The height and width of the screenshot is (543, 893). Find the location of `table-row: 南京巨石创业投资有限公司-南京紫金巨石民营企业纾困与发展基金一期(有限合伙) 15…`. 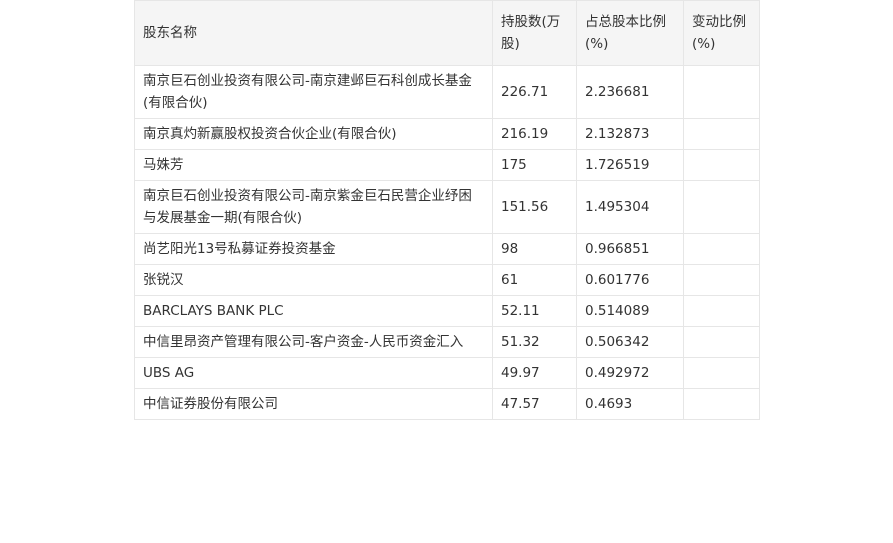

table-row: 南京巨石创业投资有限公司-南京紫金巨石民营企业纾困与发展基金一期(有限合伙) 15… is located at coordinates (447, 207).